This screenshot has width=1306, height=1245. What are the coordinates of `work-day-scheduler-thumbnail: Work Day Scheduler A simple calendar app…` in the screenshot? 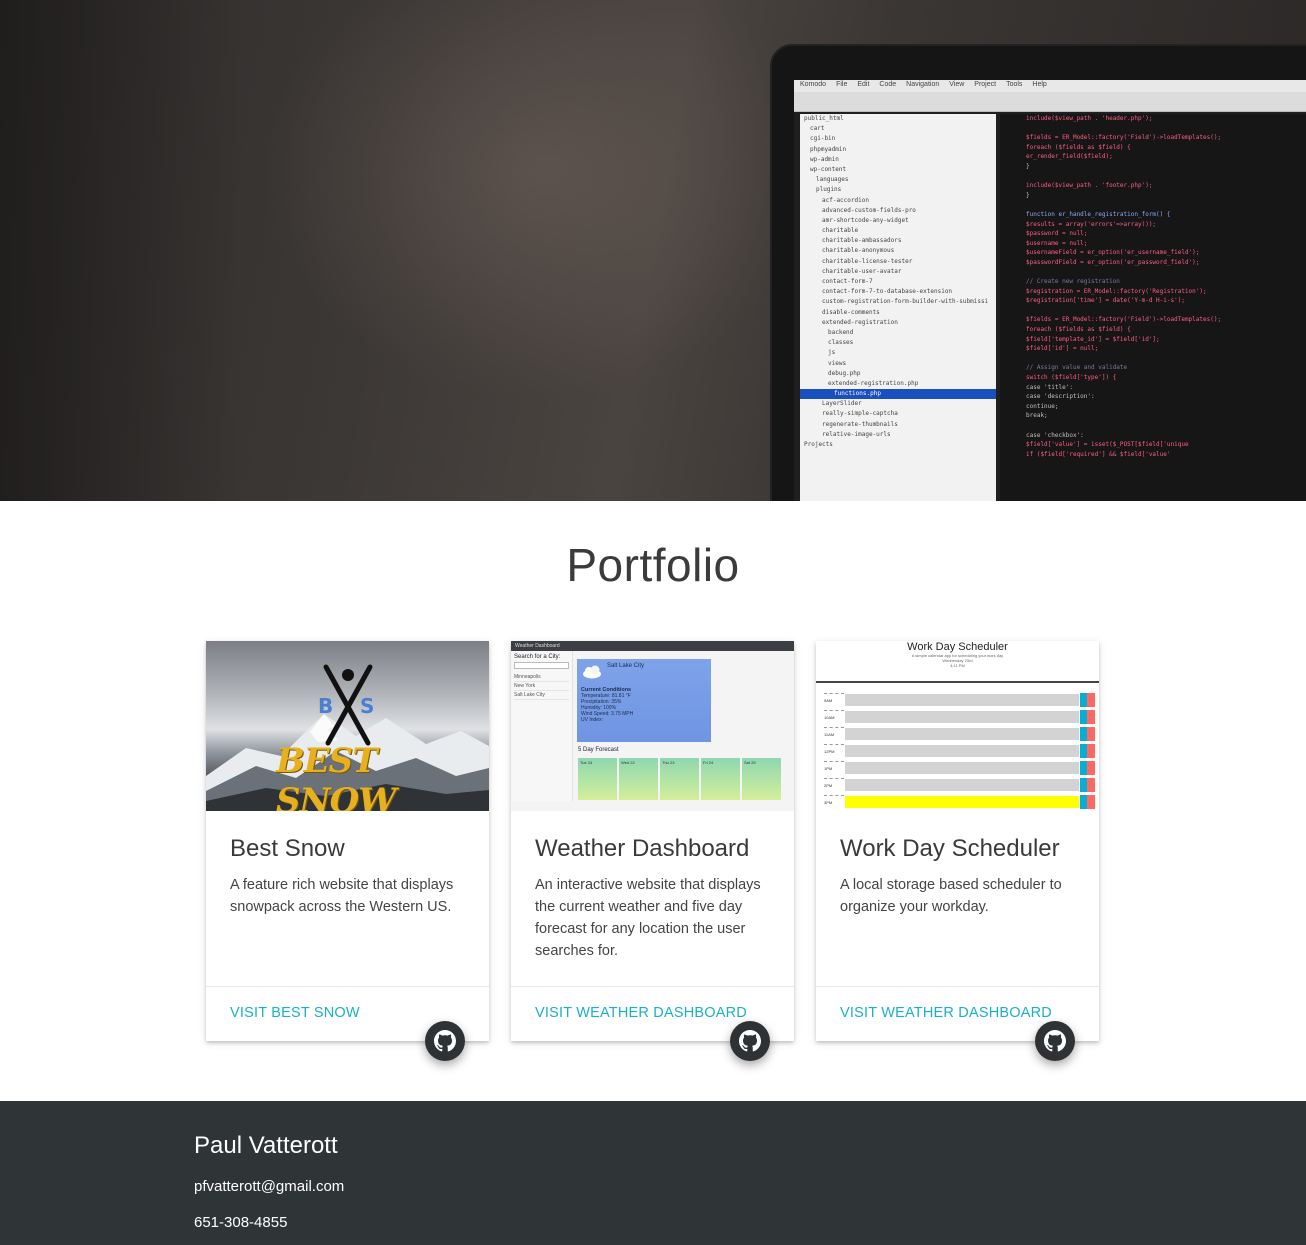 It's located at (957, 726).